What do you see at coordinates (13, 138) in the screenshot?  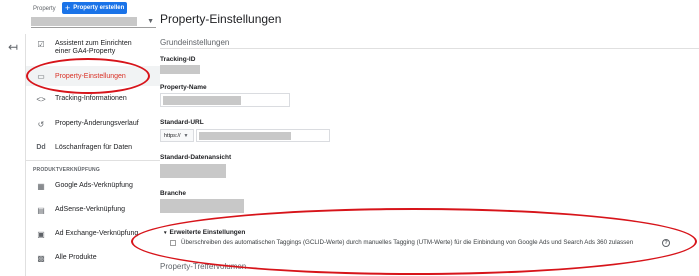 I see `left-gutter: ↤` at bounding box center [13, 138].